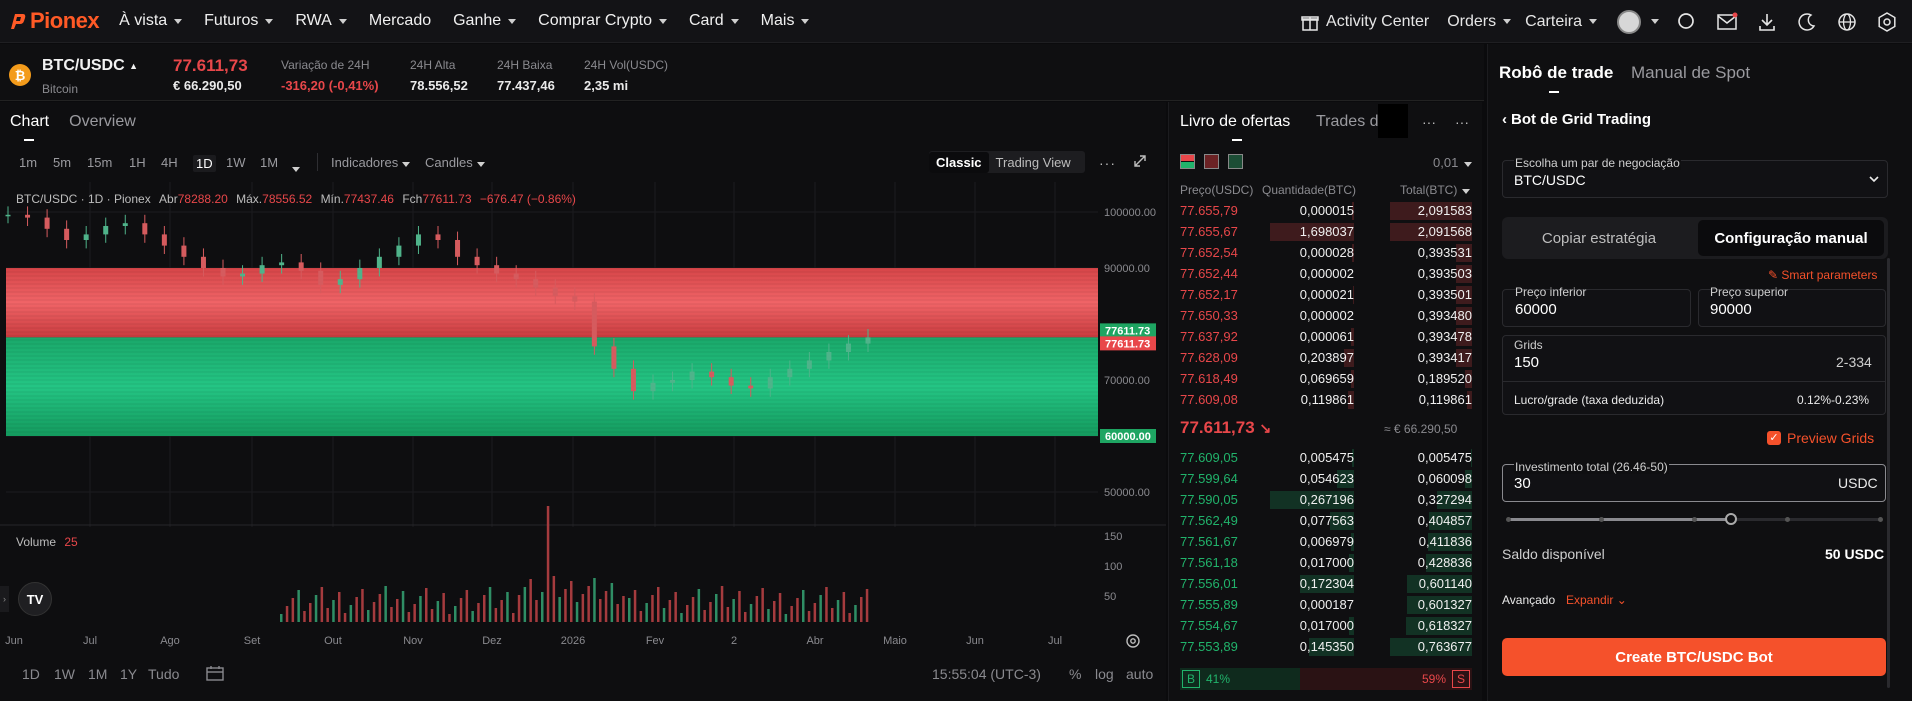  I want to click on nav-item-rwa: RWA, so click(321, 21).